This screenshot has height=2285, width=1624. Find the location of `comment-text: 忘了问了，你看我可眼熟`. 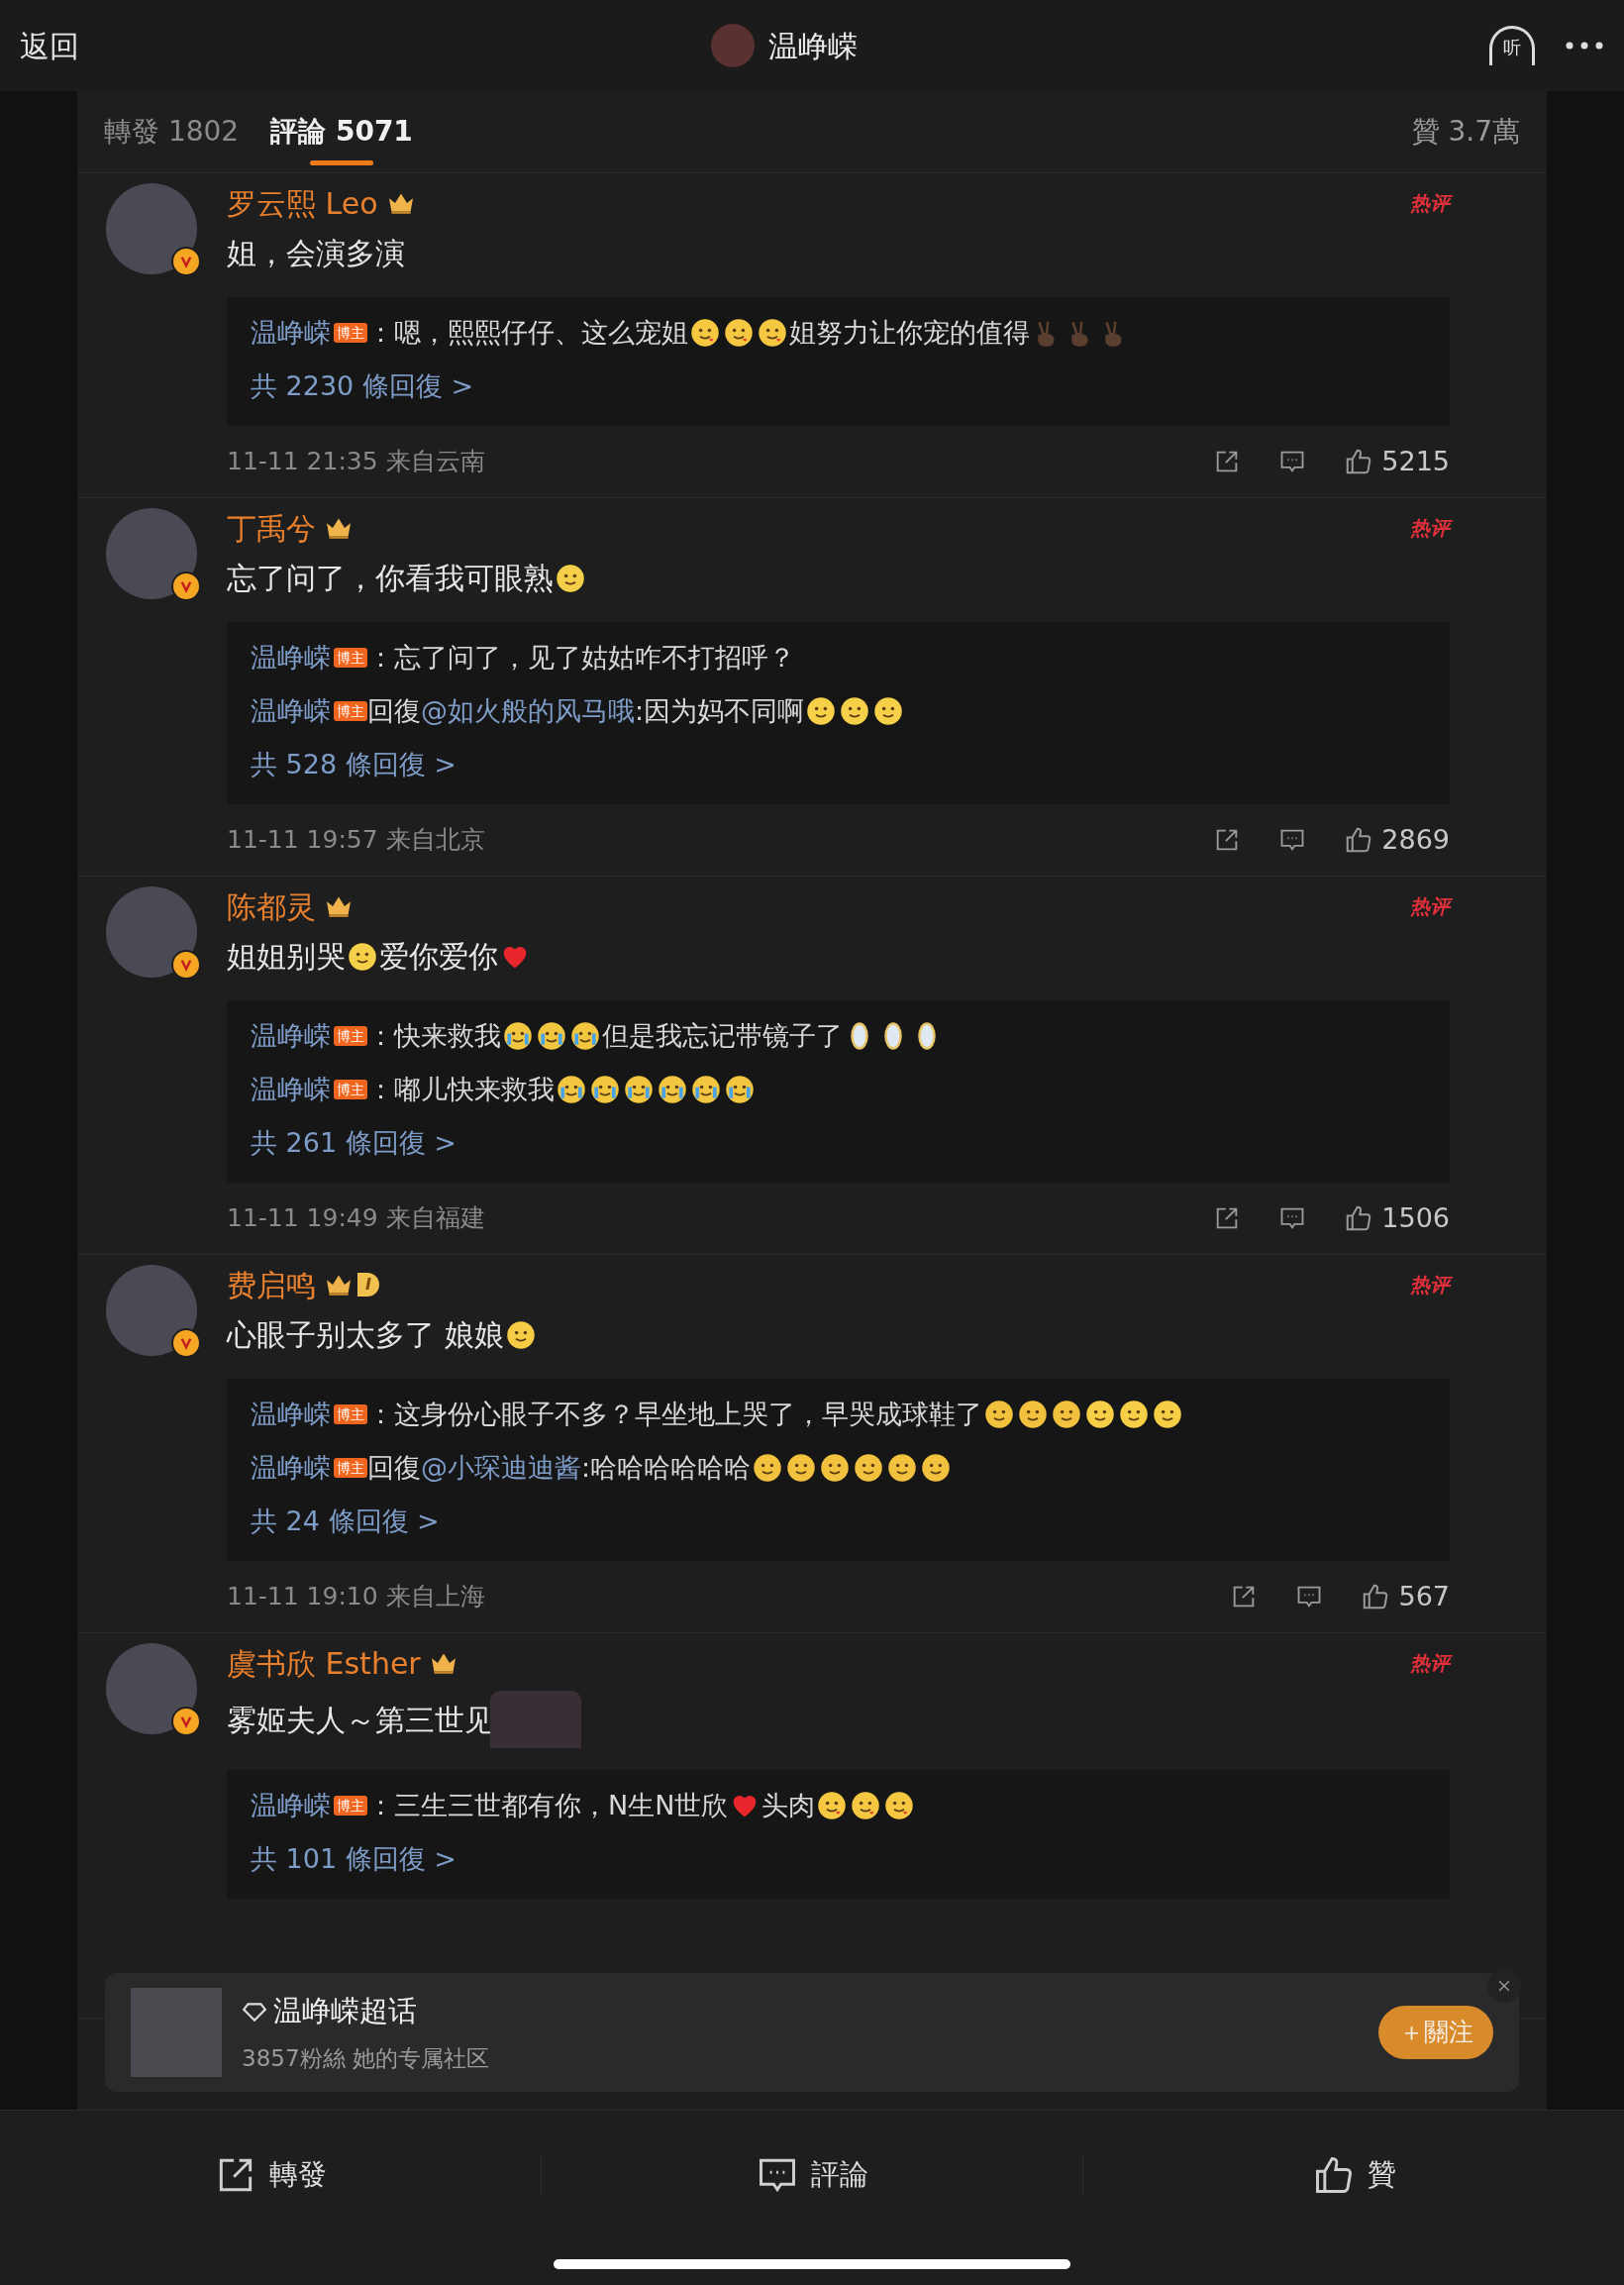

comment-text: 忘了问了，你看我可眼熟 is located at coordinates (390, 578).